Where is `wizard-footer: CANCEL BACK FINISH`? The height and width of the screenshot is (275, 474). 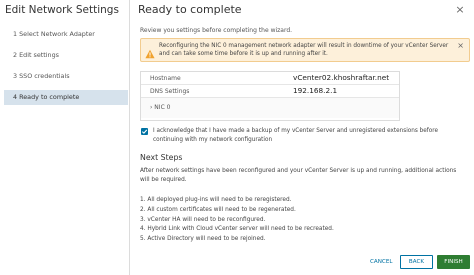
wizard-footer: CANCEL BACK FINISH is located at coordinates (303, 263).